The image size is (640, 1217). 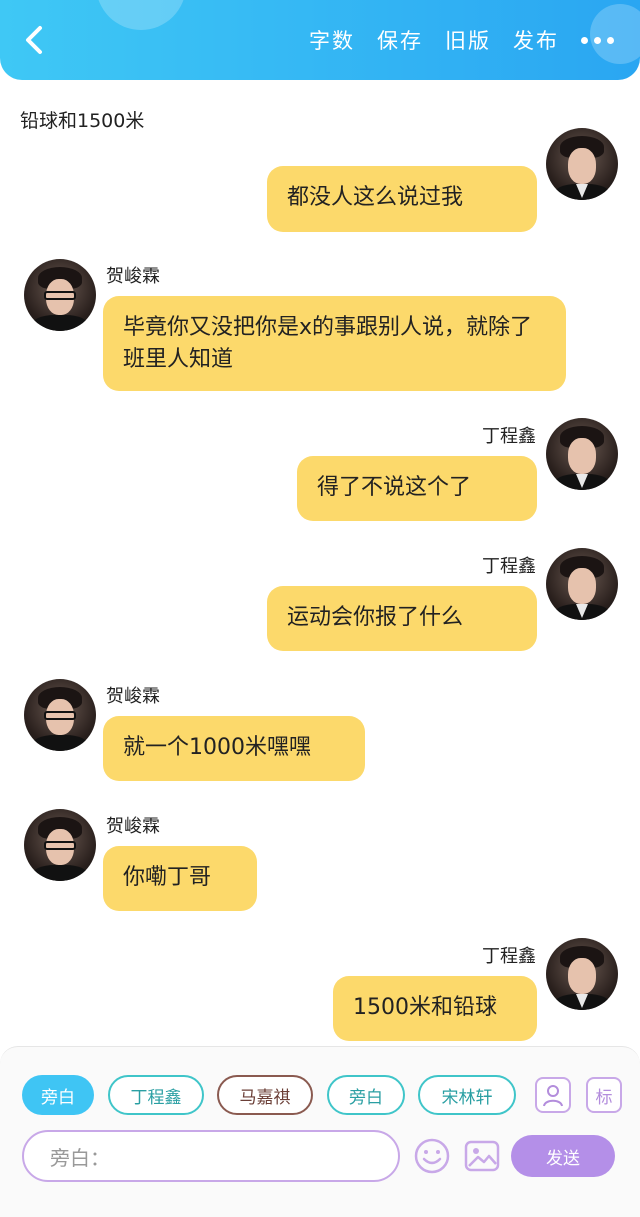 What do you see at coordinates (332, 40) in the screenshot?
I see `word-count-button: 字数` at bounding box center [332, 40].